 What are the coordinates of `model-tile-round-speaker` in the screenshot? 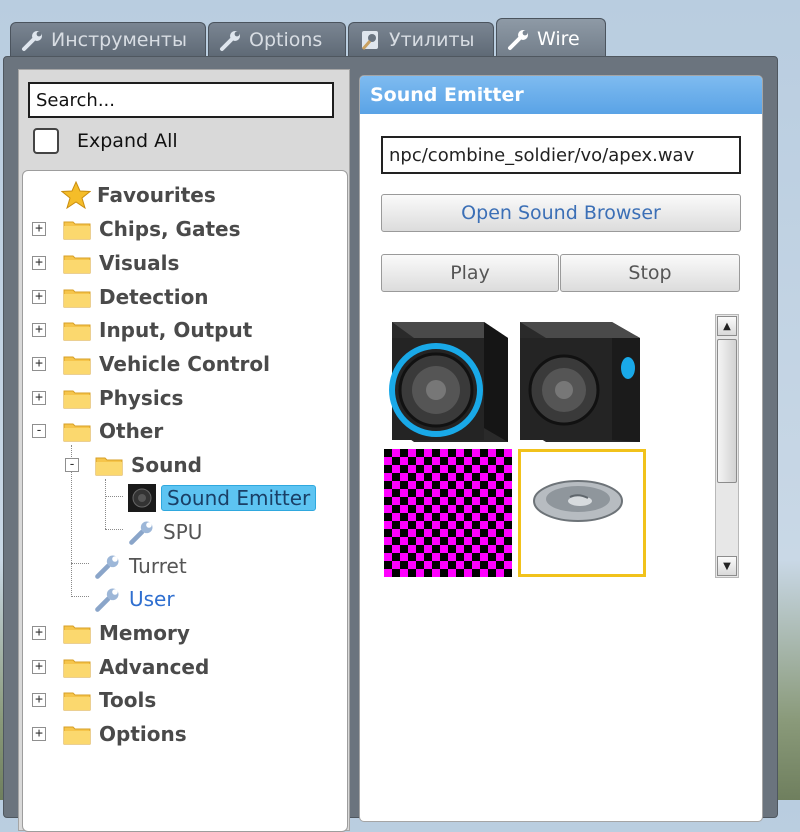 It's located at (582, 513).